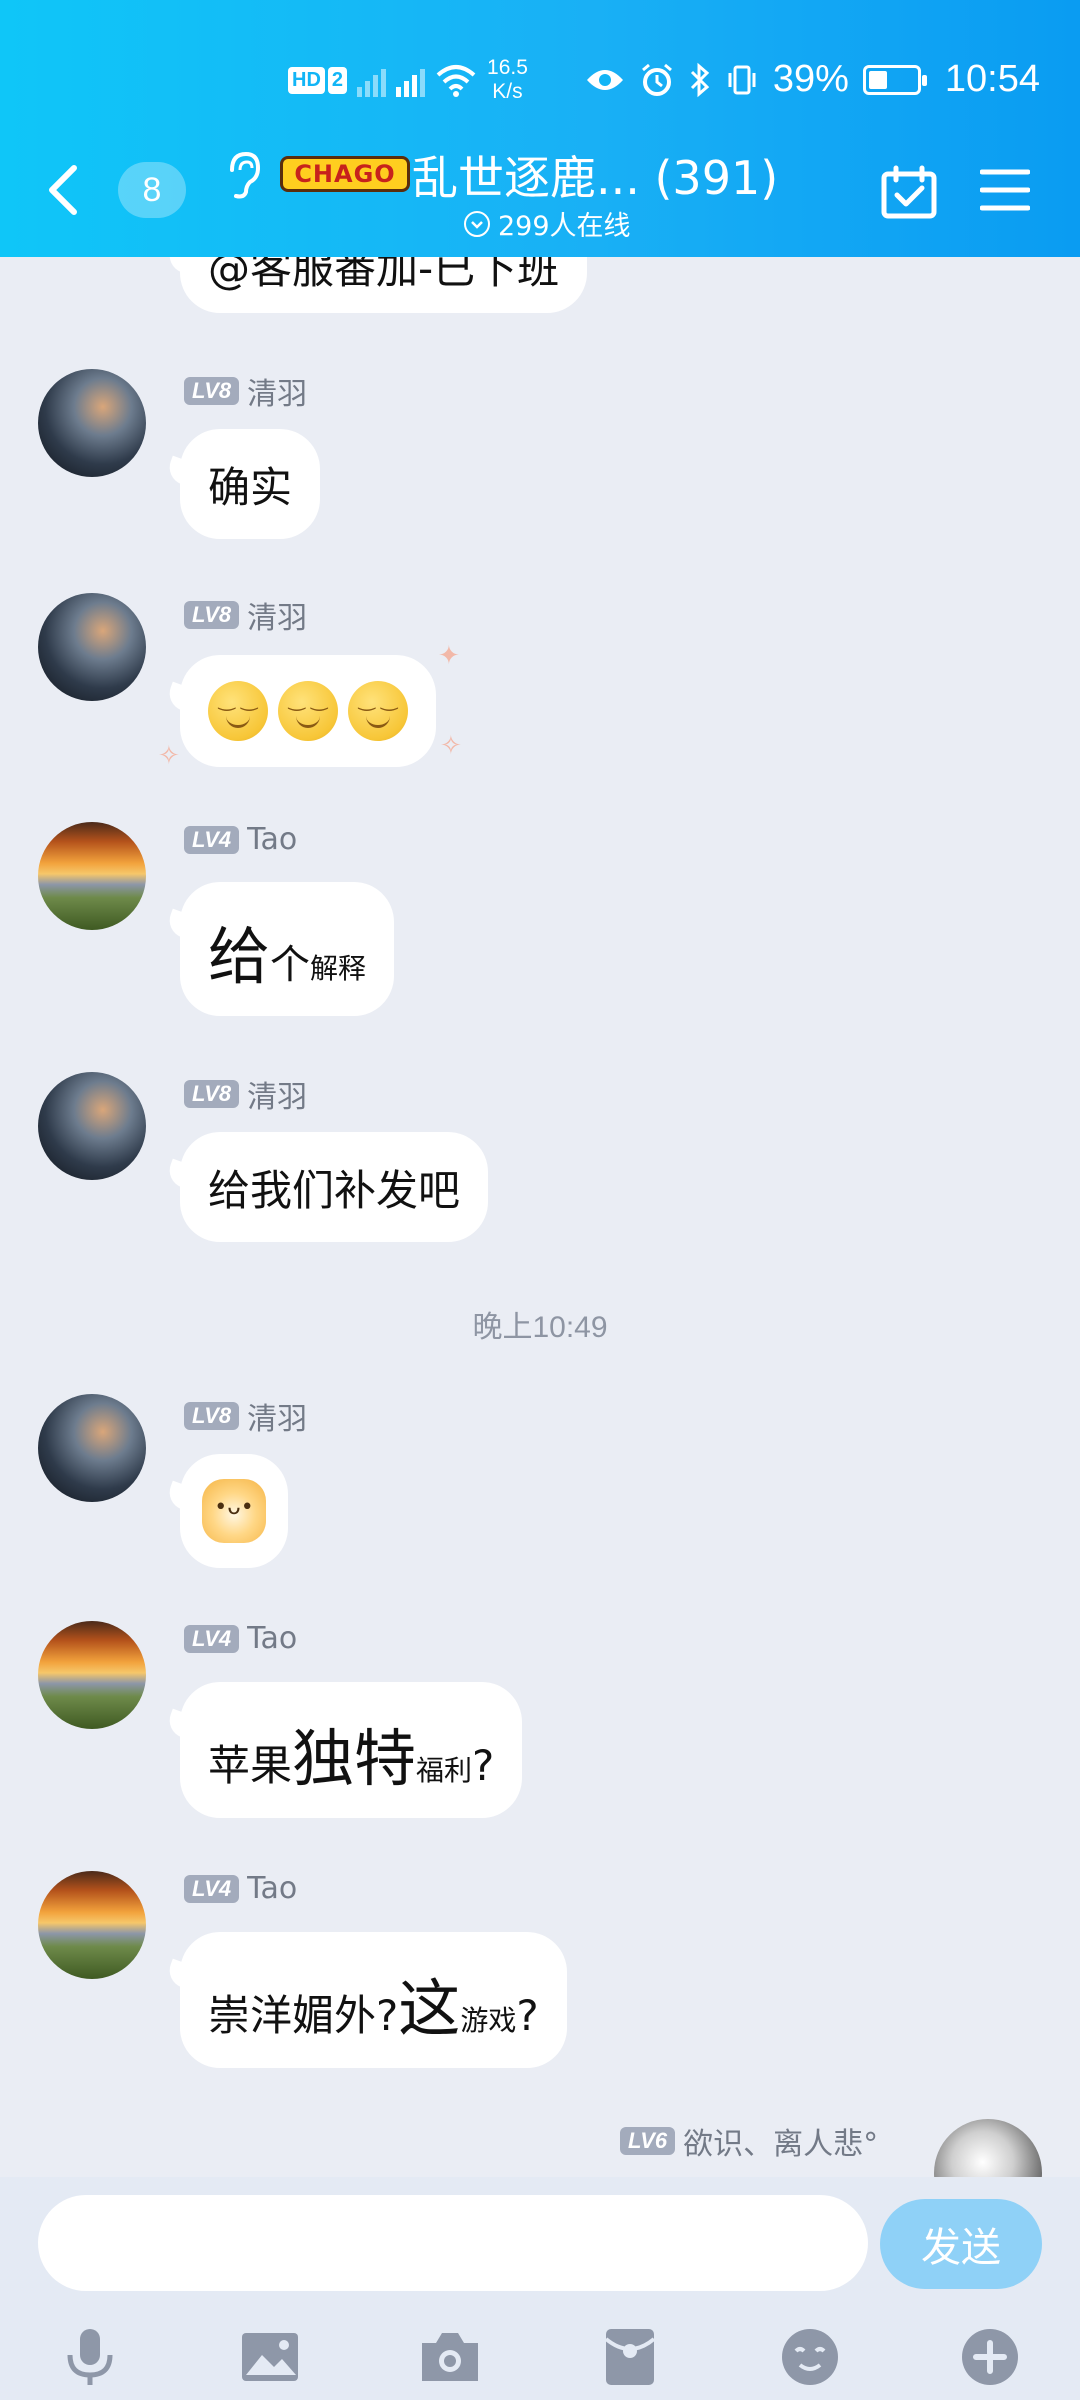 The height and width of the screenshot is (2400, 1080). I want to click on message-text-small: 游戏, so click(488, 2020).